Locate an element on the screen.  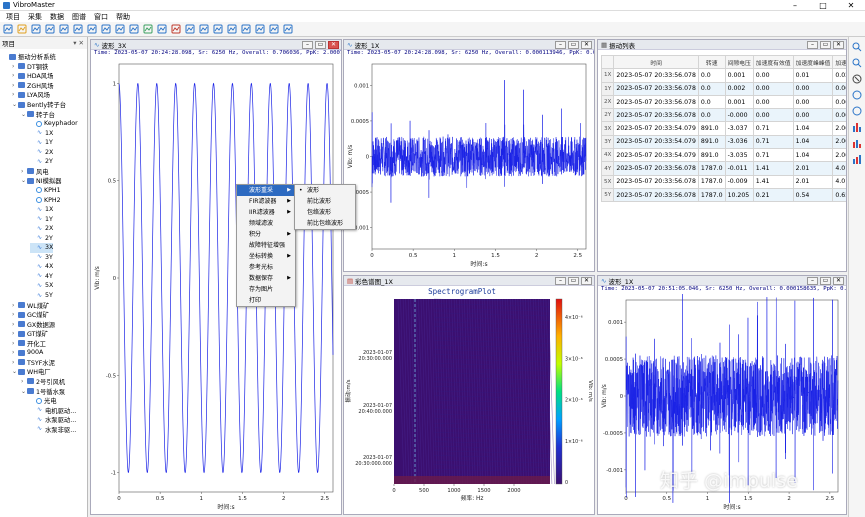
tree-item: 光电 is located at coordinates (43, 401).